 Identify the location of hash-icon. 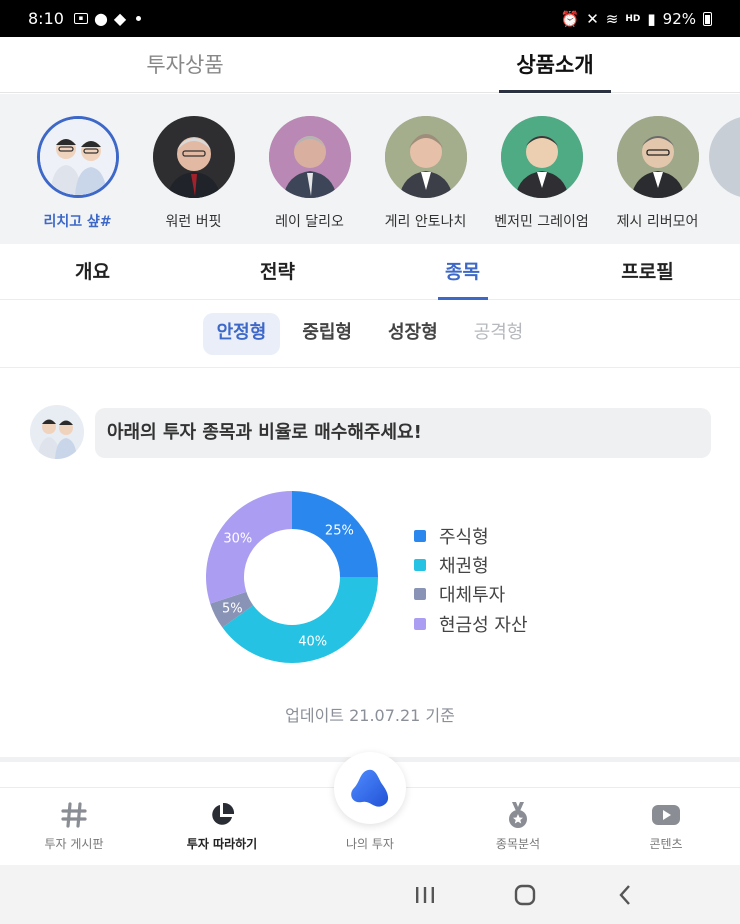
(74, 815).